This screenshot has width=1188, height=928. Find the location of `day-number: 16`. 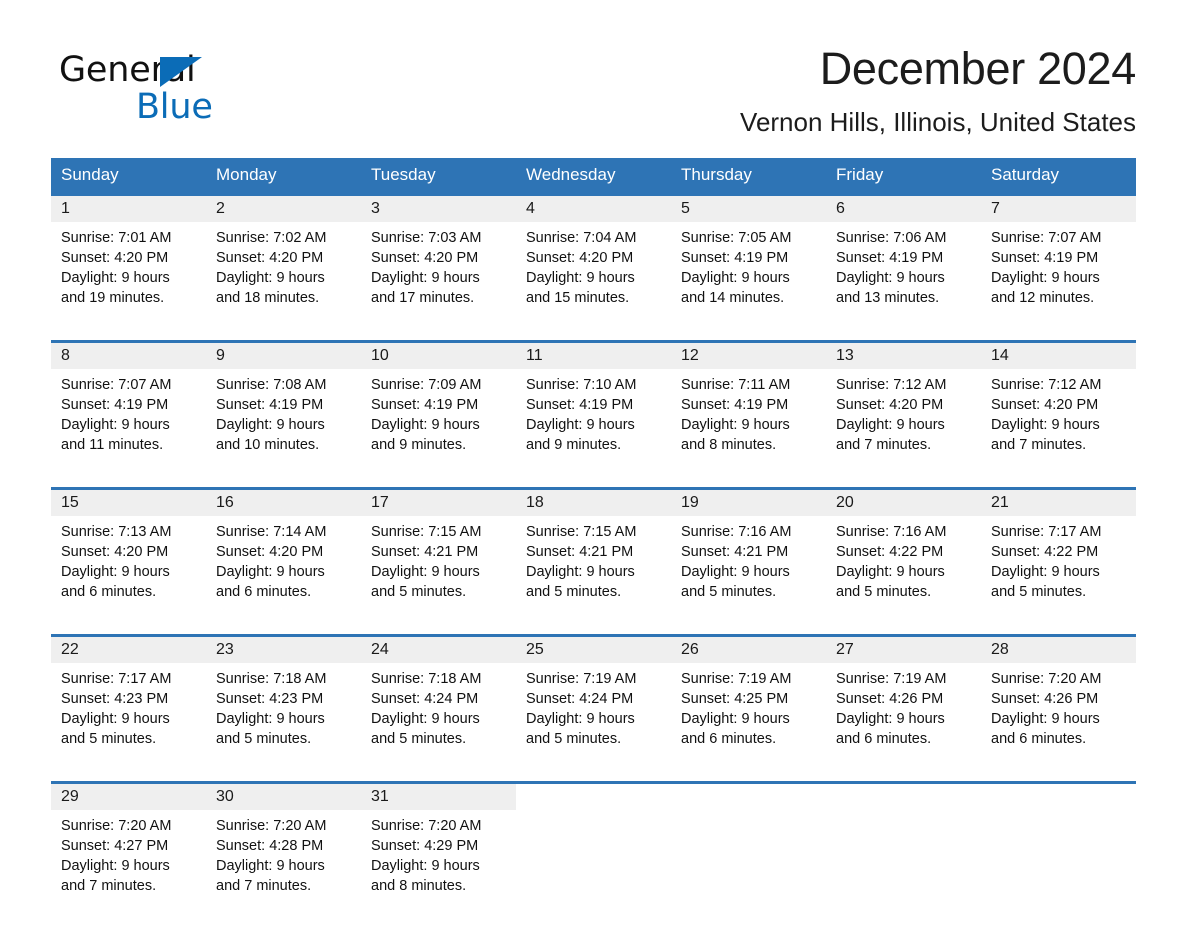

day-number: 16 is located at coordinates (225, 502).